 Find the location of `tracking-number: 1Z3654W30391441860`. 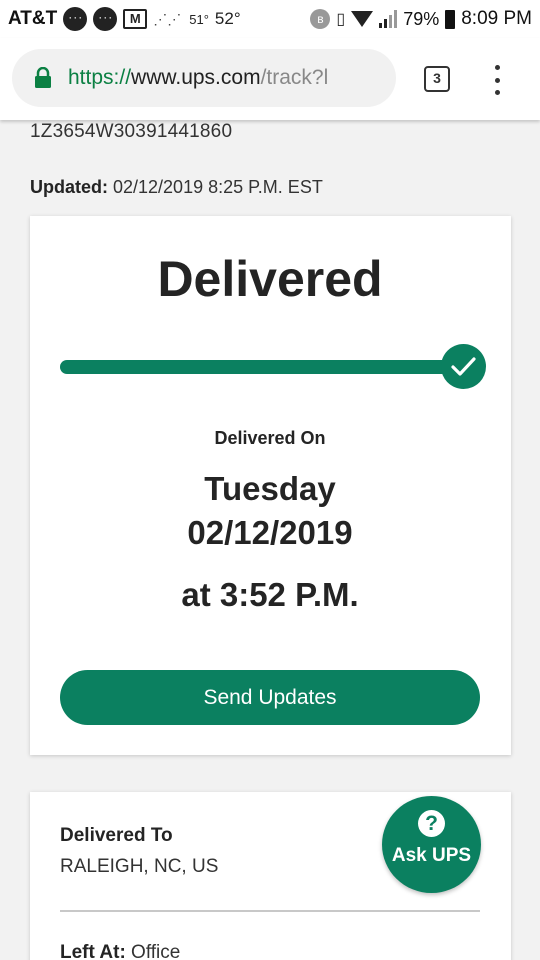

tracking-number: 1Z3654W30391441860 is located at coordinates (131, 131).